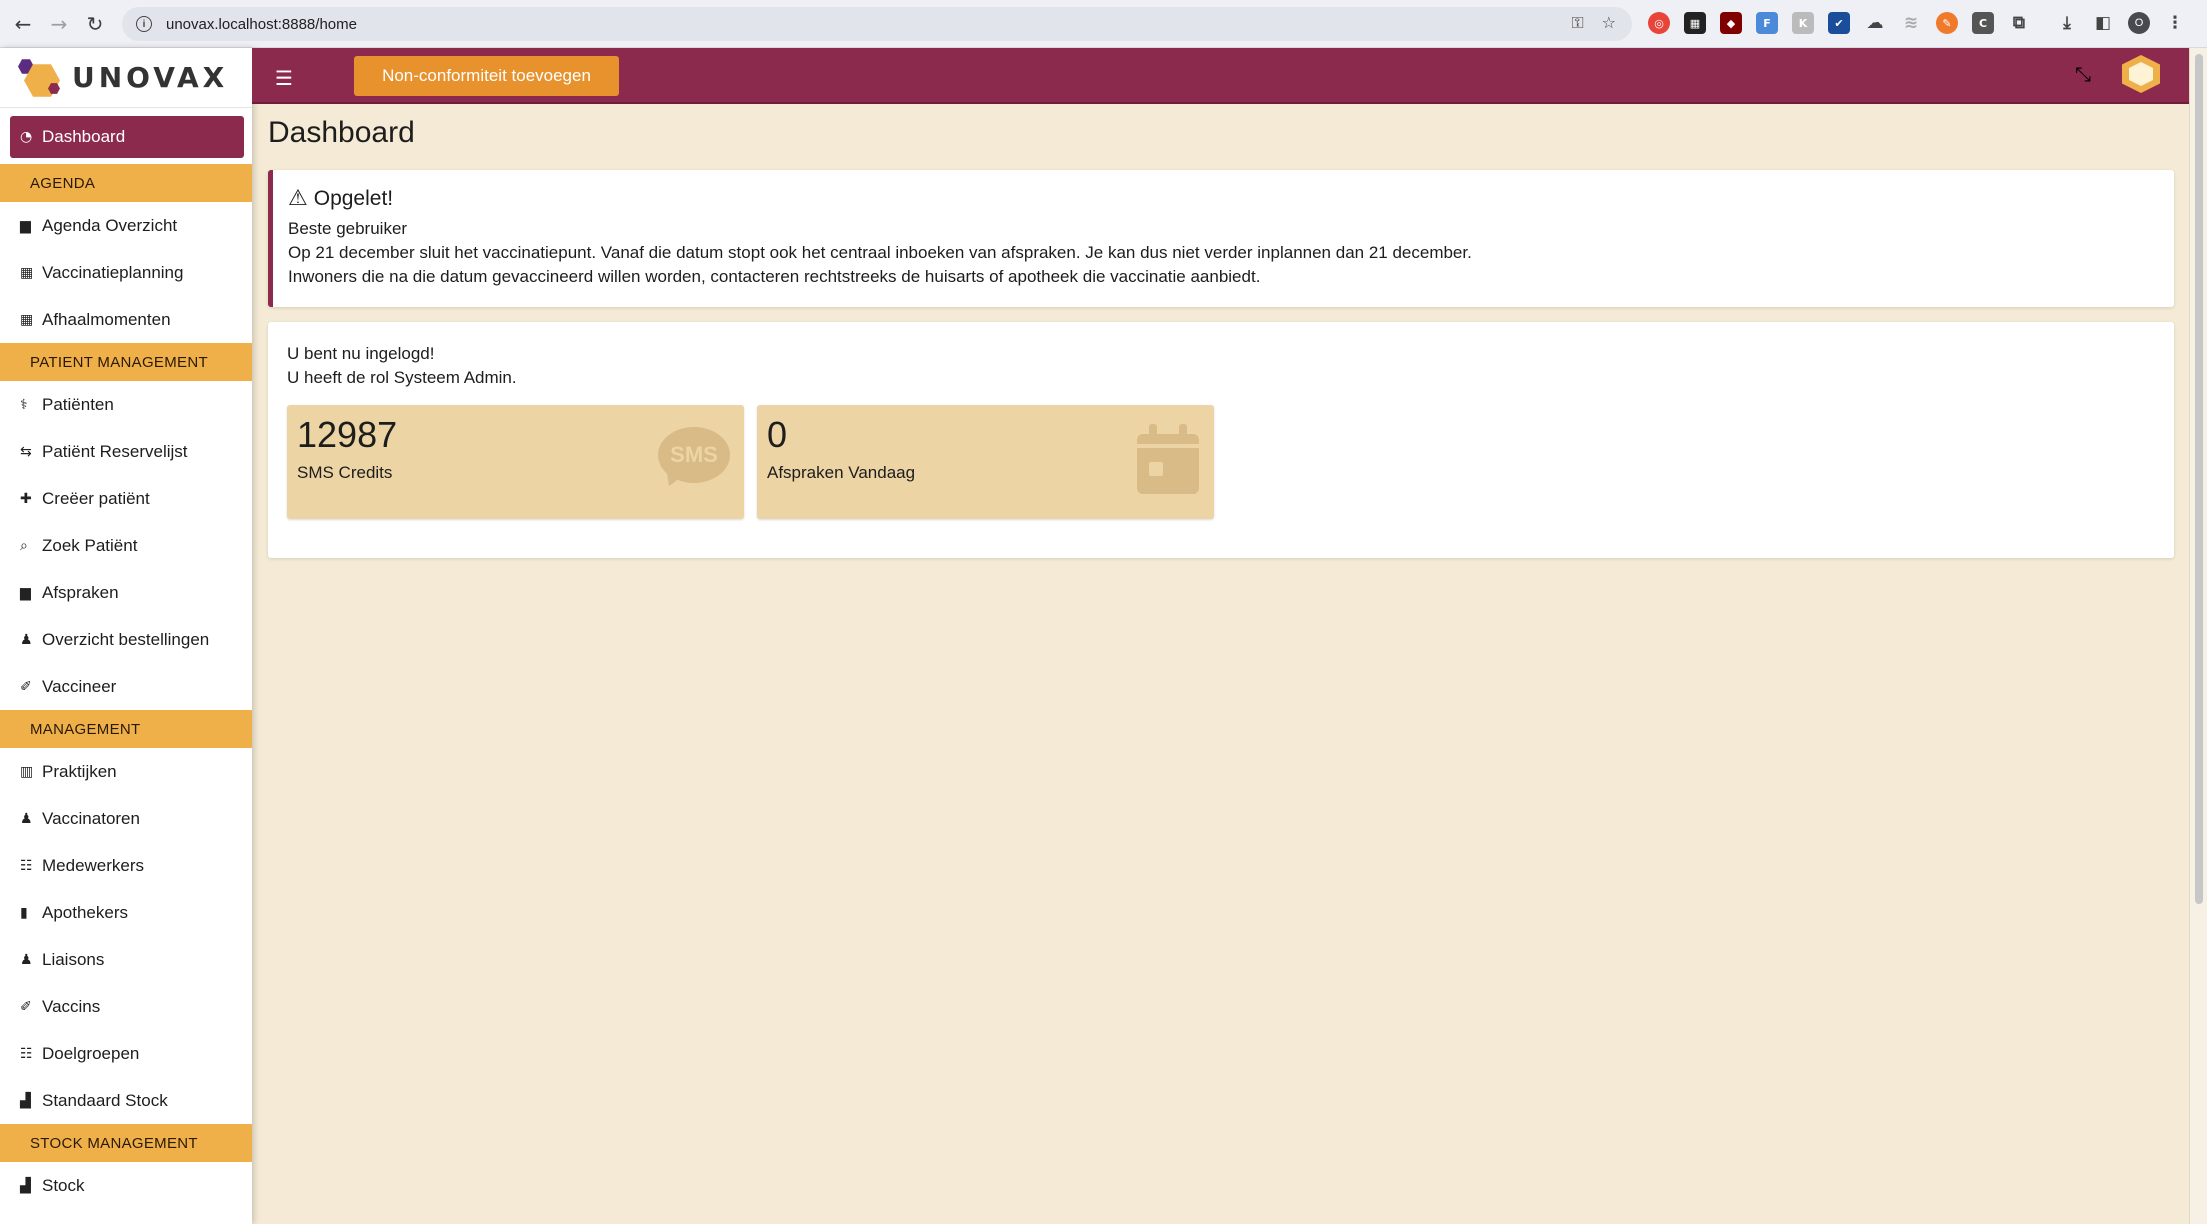 This screenshot has width=2207, height=1224. I want to click on sidebar-item-praktijken: ▥ Praktijken, so click(126, 771).